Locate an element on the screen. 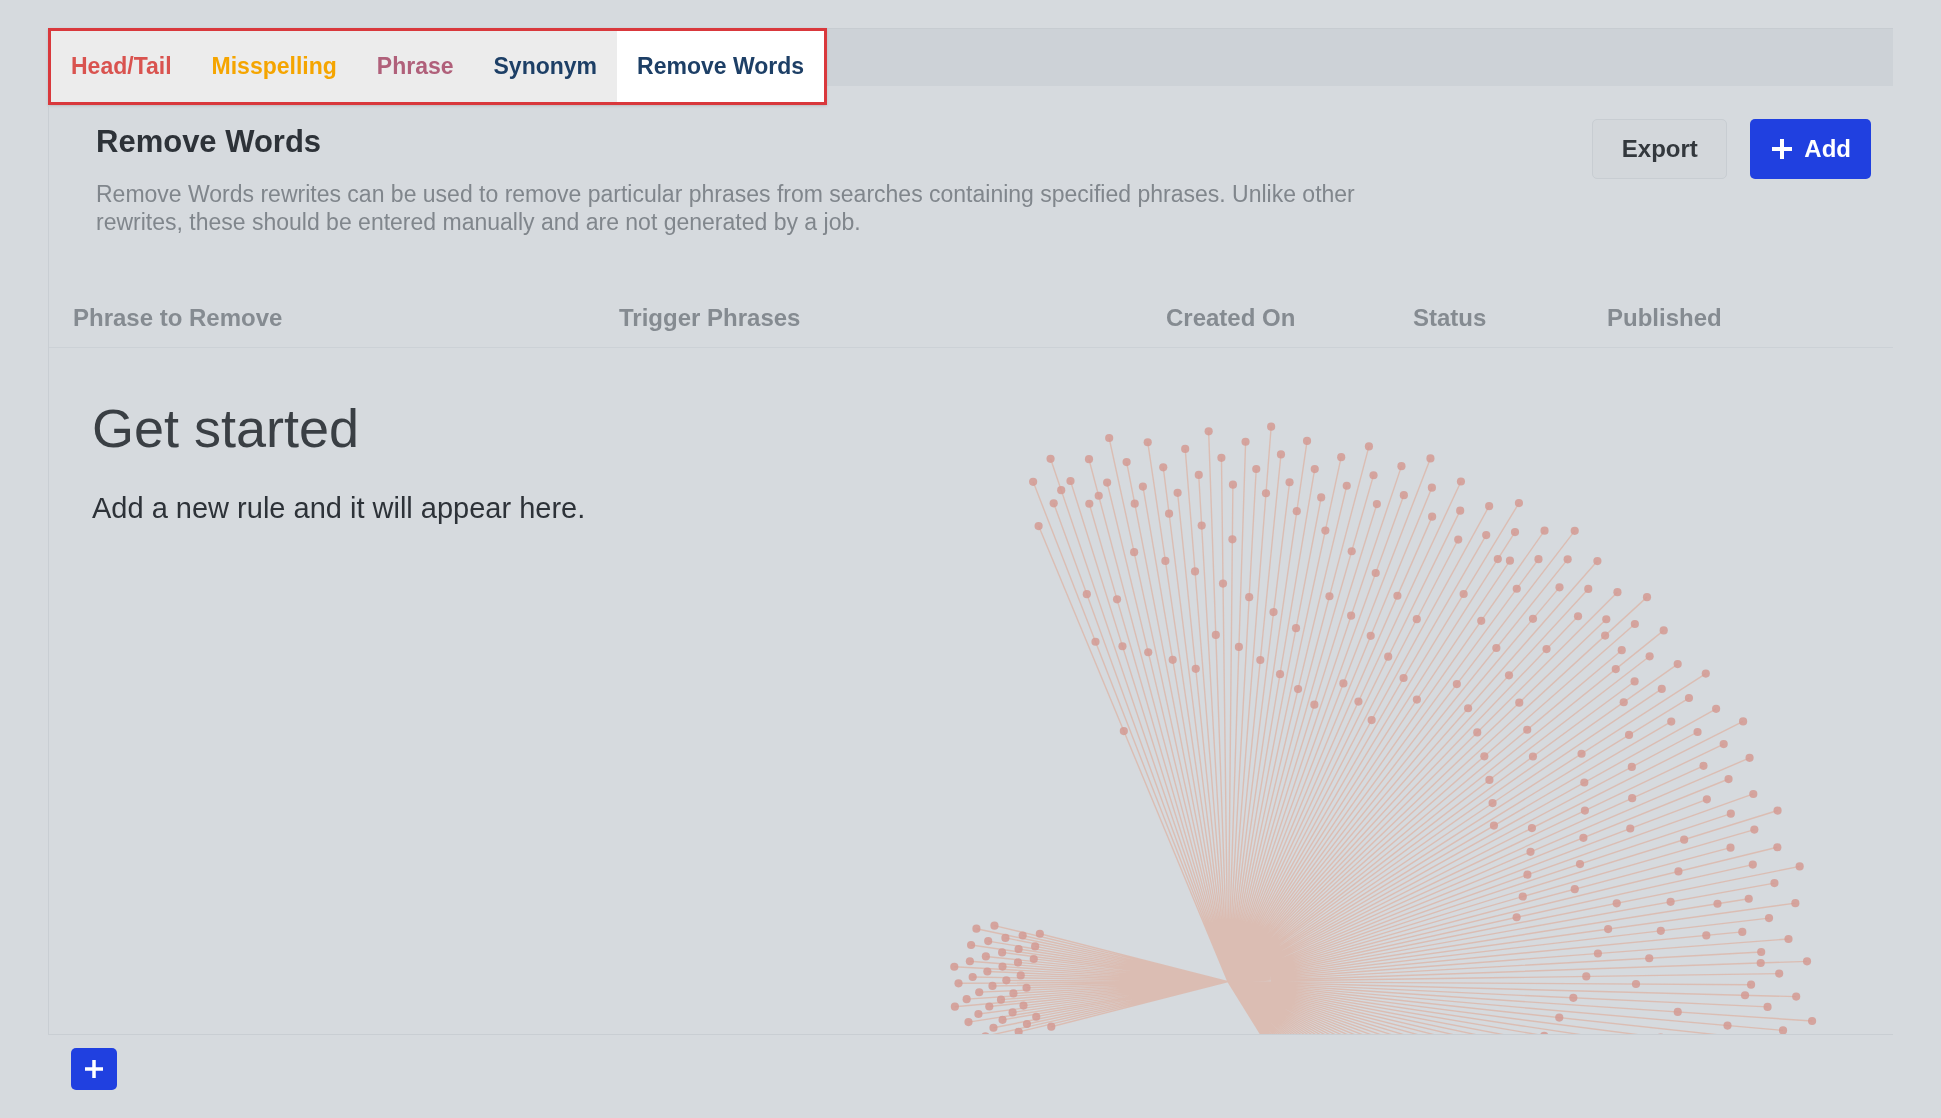 The image size is (1941, 1118). empty-state-message: Add a new rule and it will appear here. is located at coordinates (339, 508).